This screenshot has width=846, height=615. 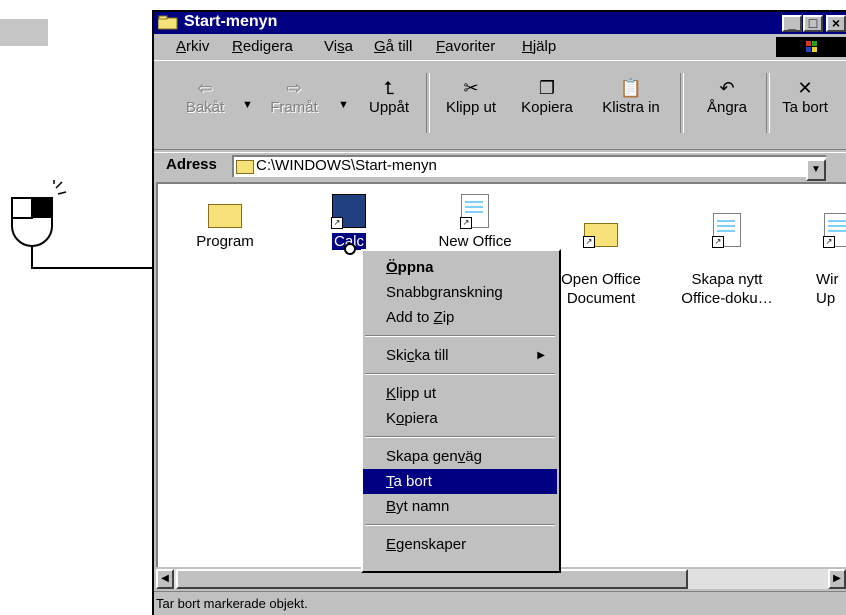 I want to click on menu-item-delete: Ta bort, so click(x=460, y=481).